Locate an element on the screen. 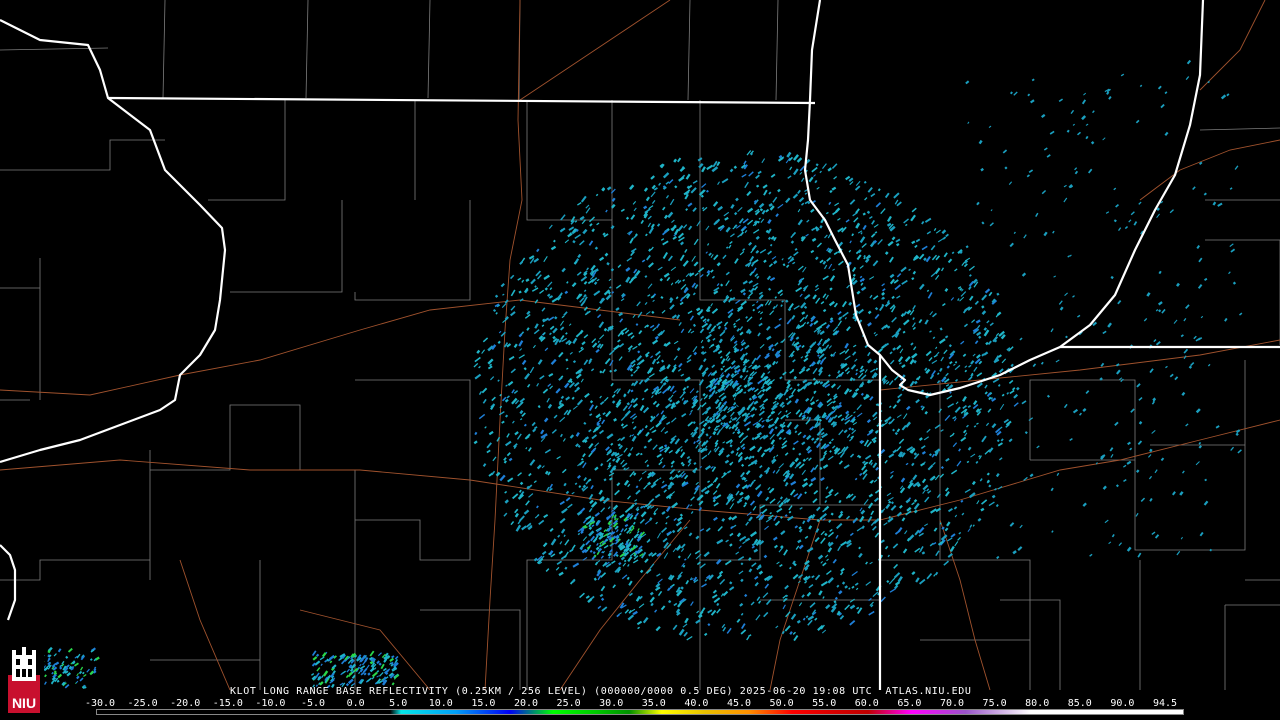 The width and height of the screenshot is (1280, 720). scale-label: 40.0 is located at coordinates (696, 703).